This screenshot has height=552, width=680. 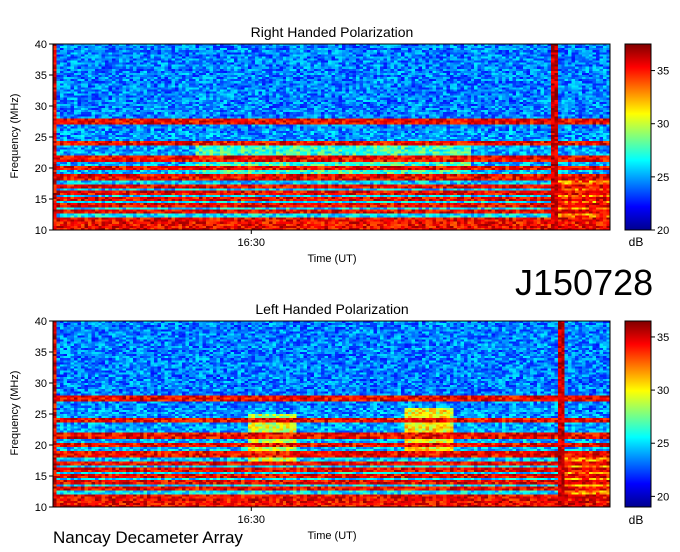 What do you see at coordinates (148, 537) in the screenshot?
I see `instrument-name: Nancay Decameter Array` at bounding box center [148, 537].